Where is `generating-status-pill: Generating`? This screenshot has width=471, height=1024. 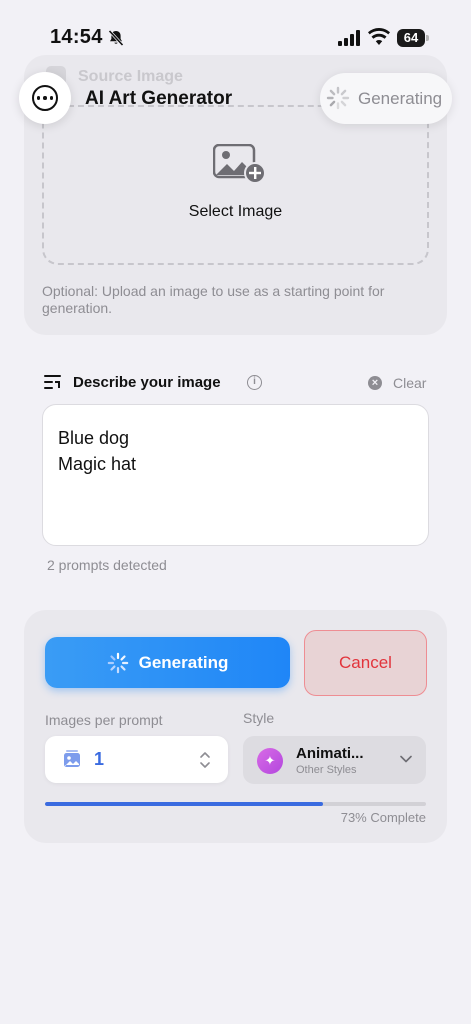
generating-status-pill: Generating is located at coordinates (386, 98).